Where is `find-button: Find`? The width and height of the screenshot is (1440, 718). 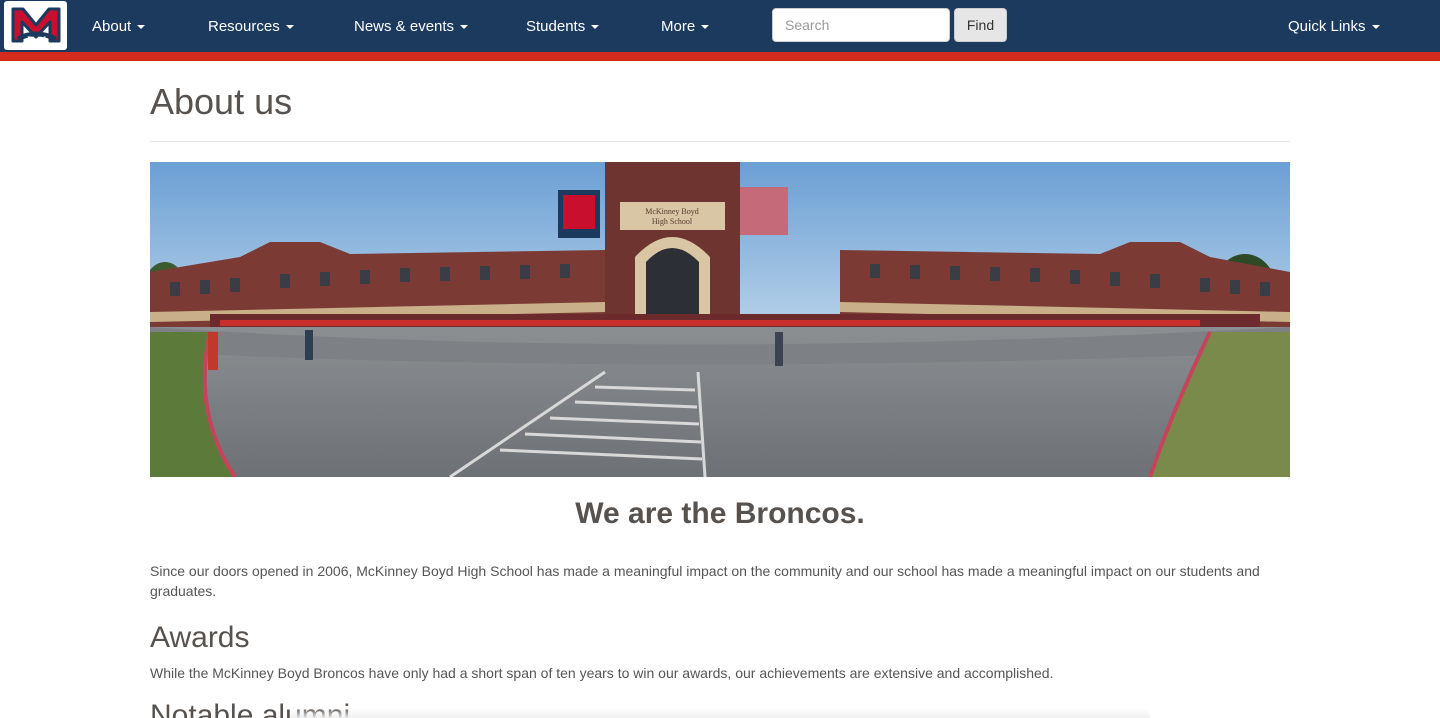 find-button: Find is located at coordinates (980, 25).